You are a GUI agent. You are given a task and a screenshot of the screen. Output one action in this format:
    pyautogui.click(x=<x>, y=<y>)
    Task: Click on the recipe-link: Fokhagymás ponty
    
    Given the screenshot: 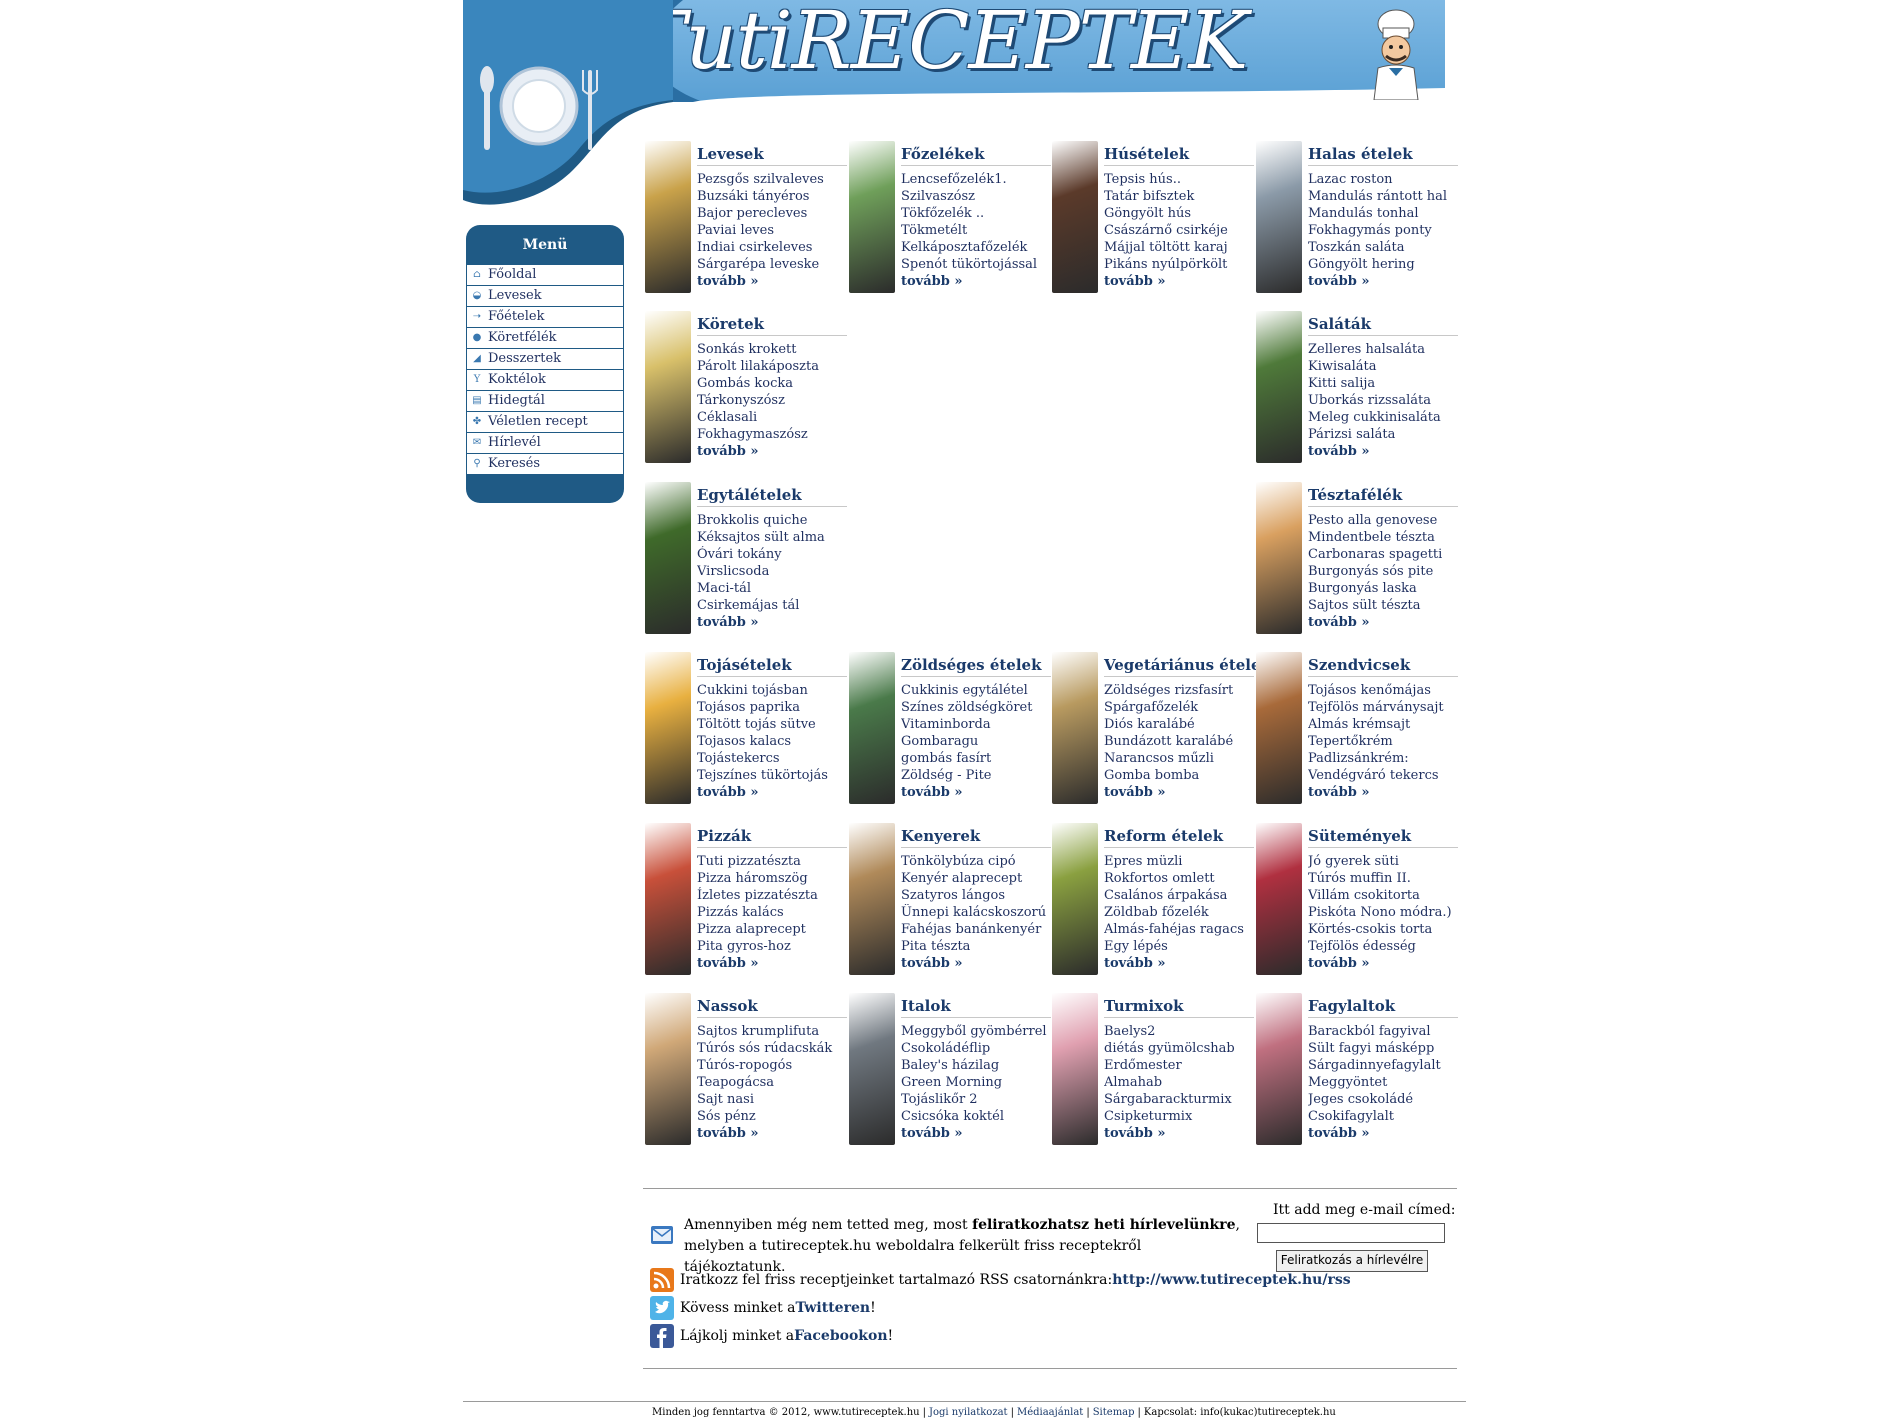 What is the action you would take?
    pyautogui.click(x=1383, y=230)
    